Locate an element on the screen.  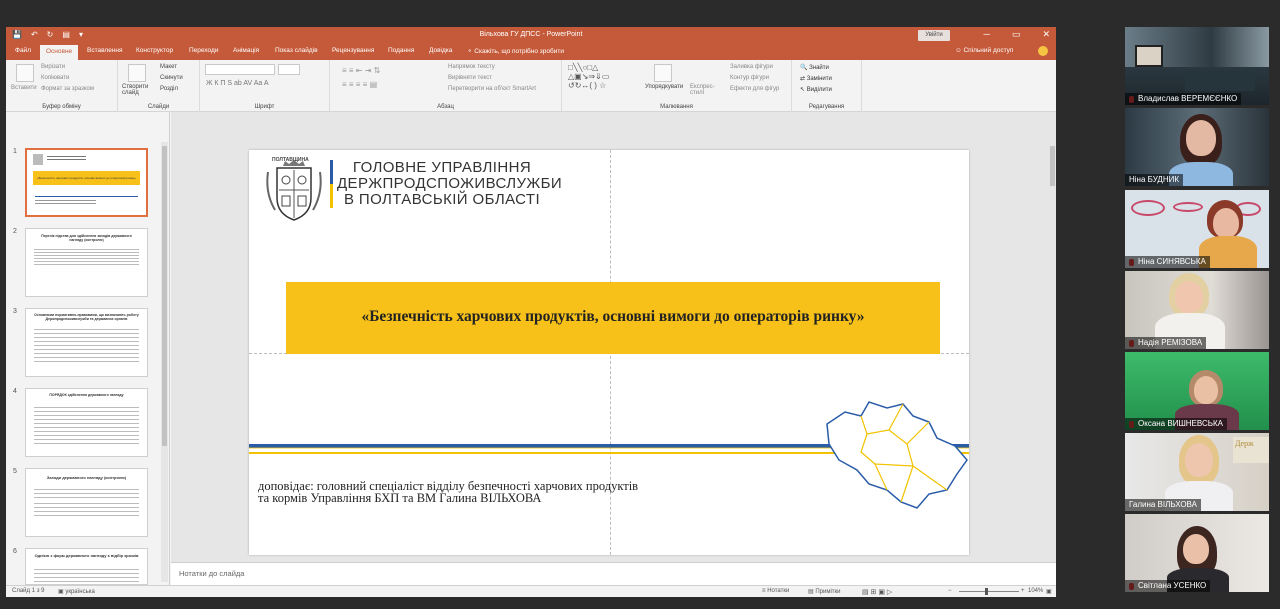
shape-outline-button: Контур фігури is located at coordinates (749, 78).